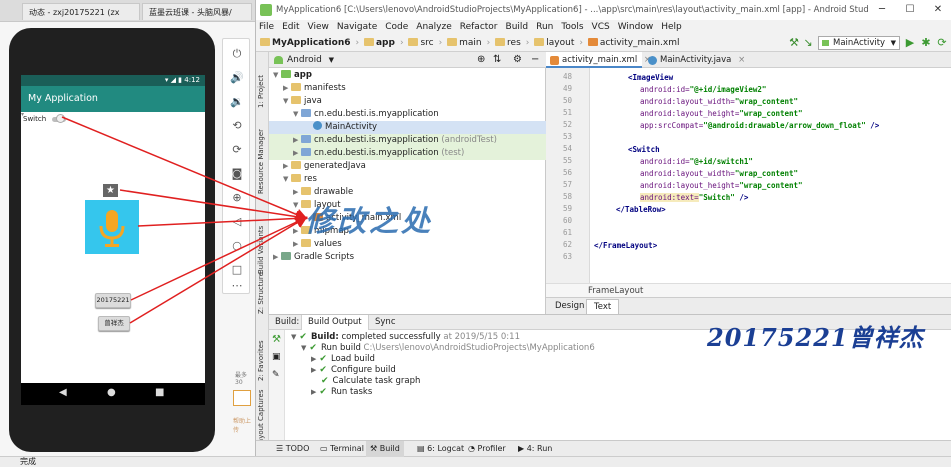  I want to click on tab-sync: Sync, so click(385, 322).